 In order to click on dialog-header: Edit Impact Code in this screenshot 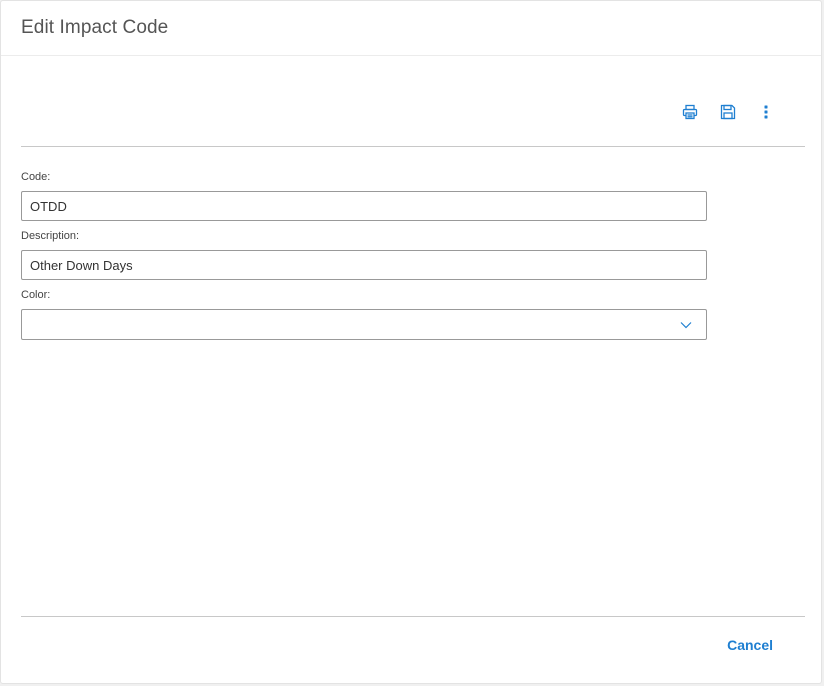, I will do `click(411, 28)`.